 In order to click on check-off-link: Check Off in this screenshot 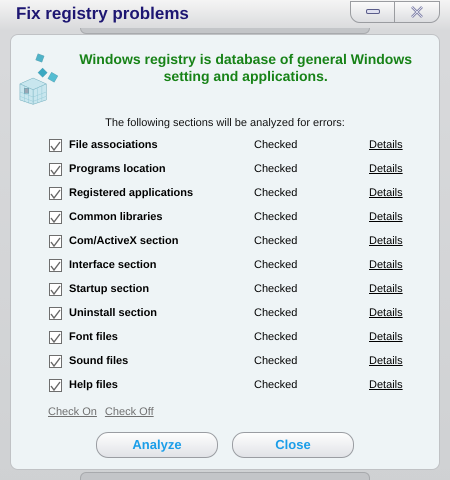, I will do `click(129, 412)`.